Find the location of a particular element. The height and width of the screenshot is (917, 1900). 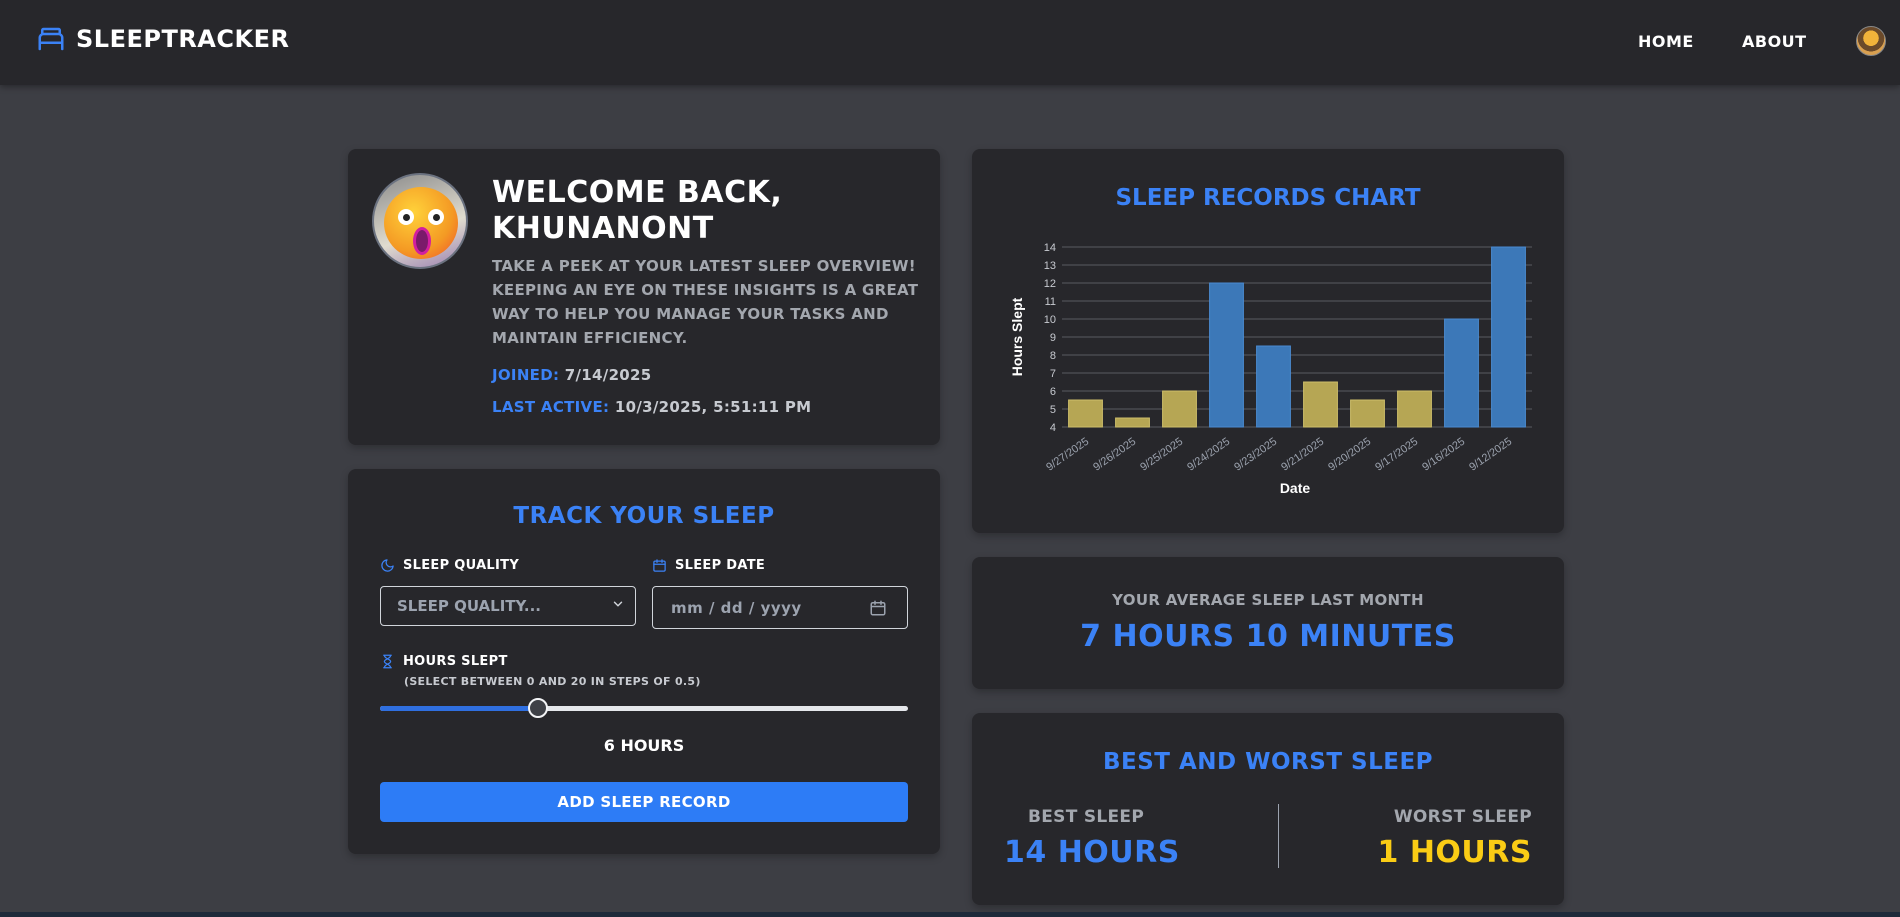

worst-sleep-label: Worst Sleep is located at coordinates (1462, 817).